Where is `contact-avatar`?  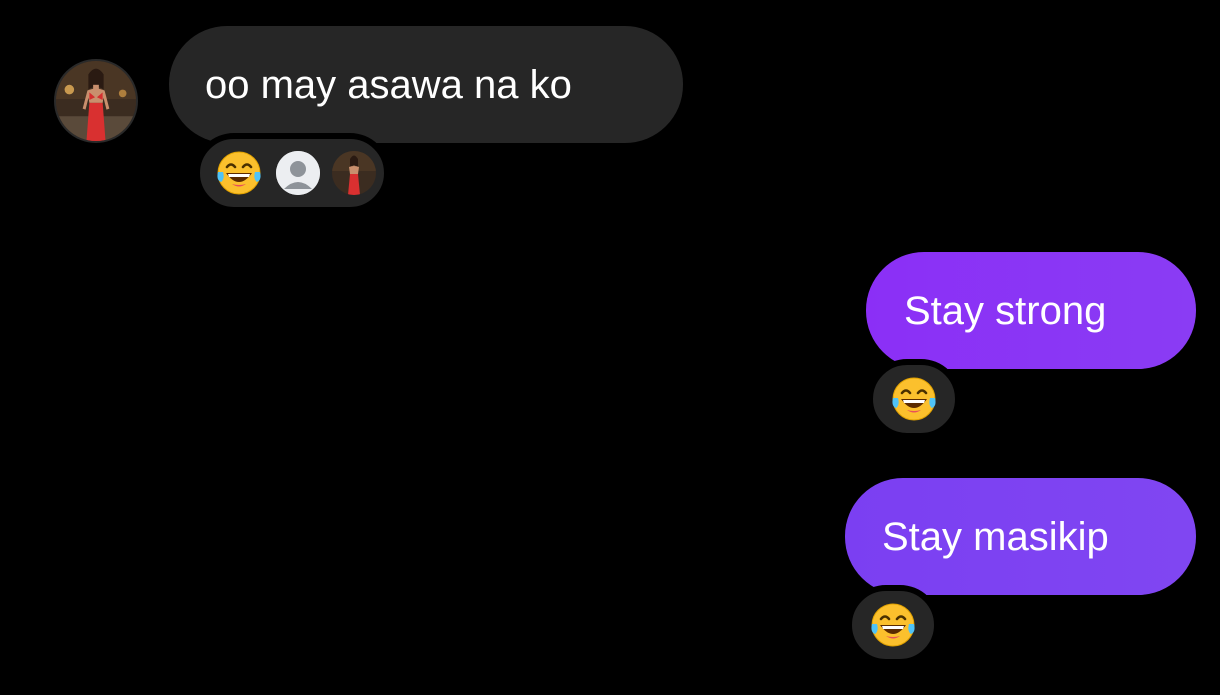
contact-avatar is located at coordinates (96, 101).